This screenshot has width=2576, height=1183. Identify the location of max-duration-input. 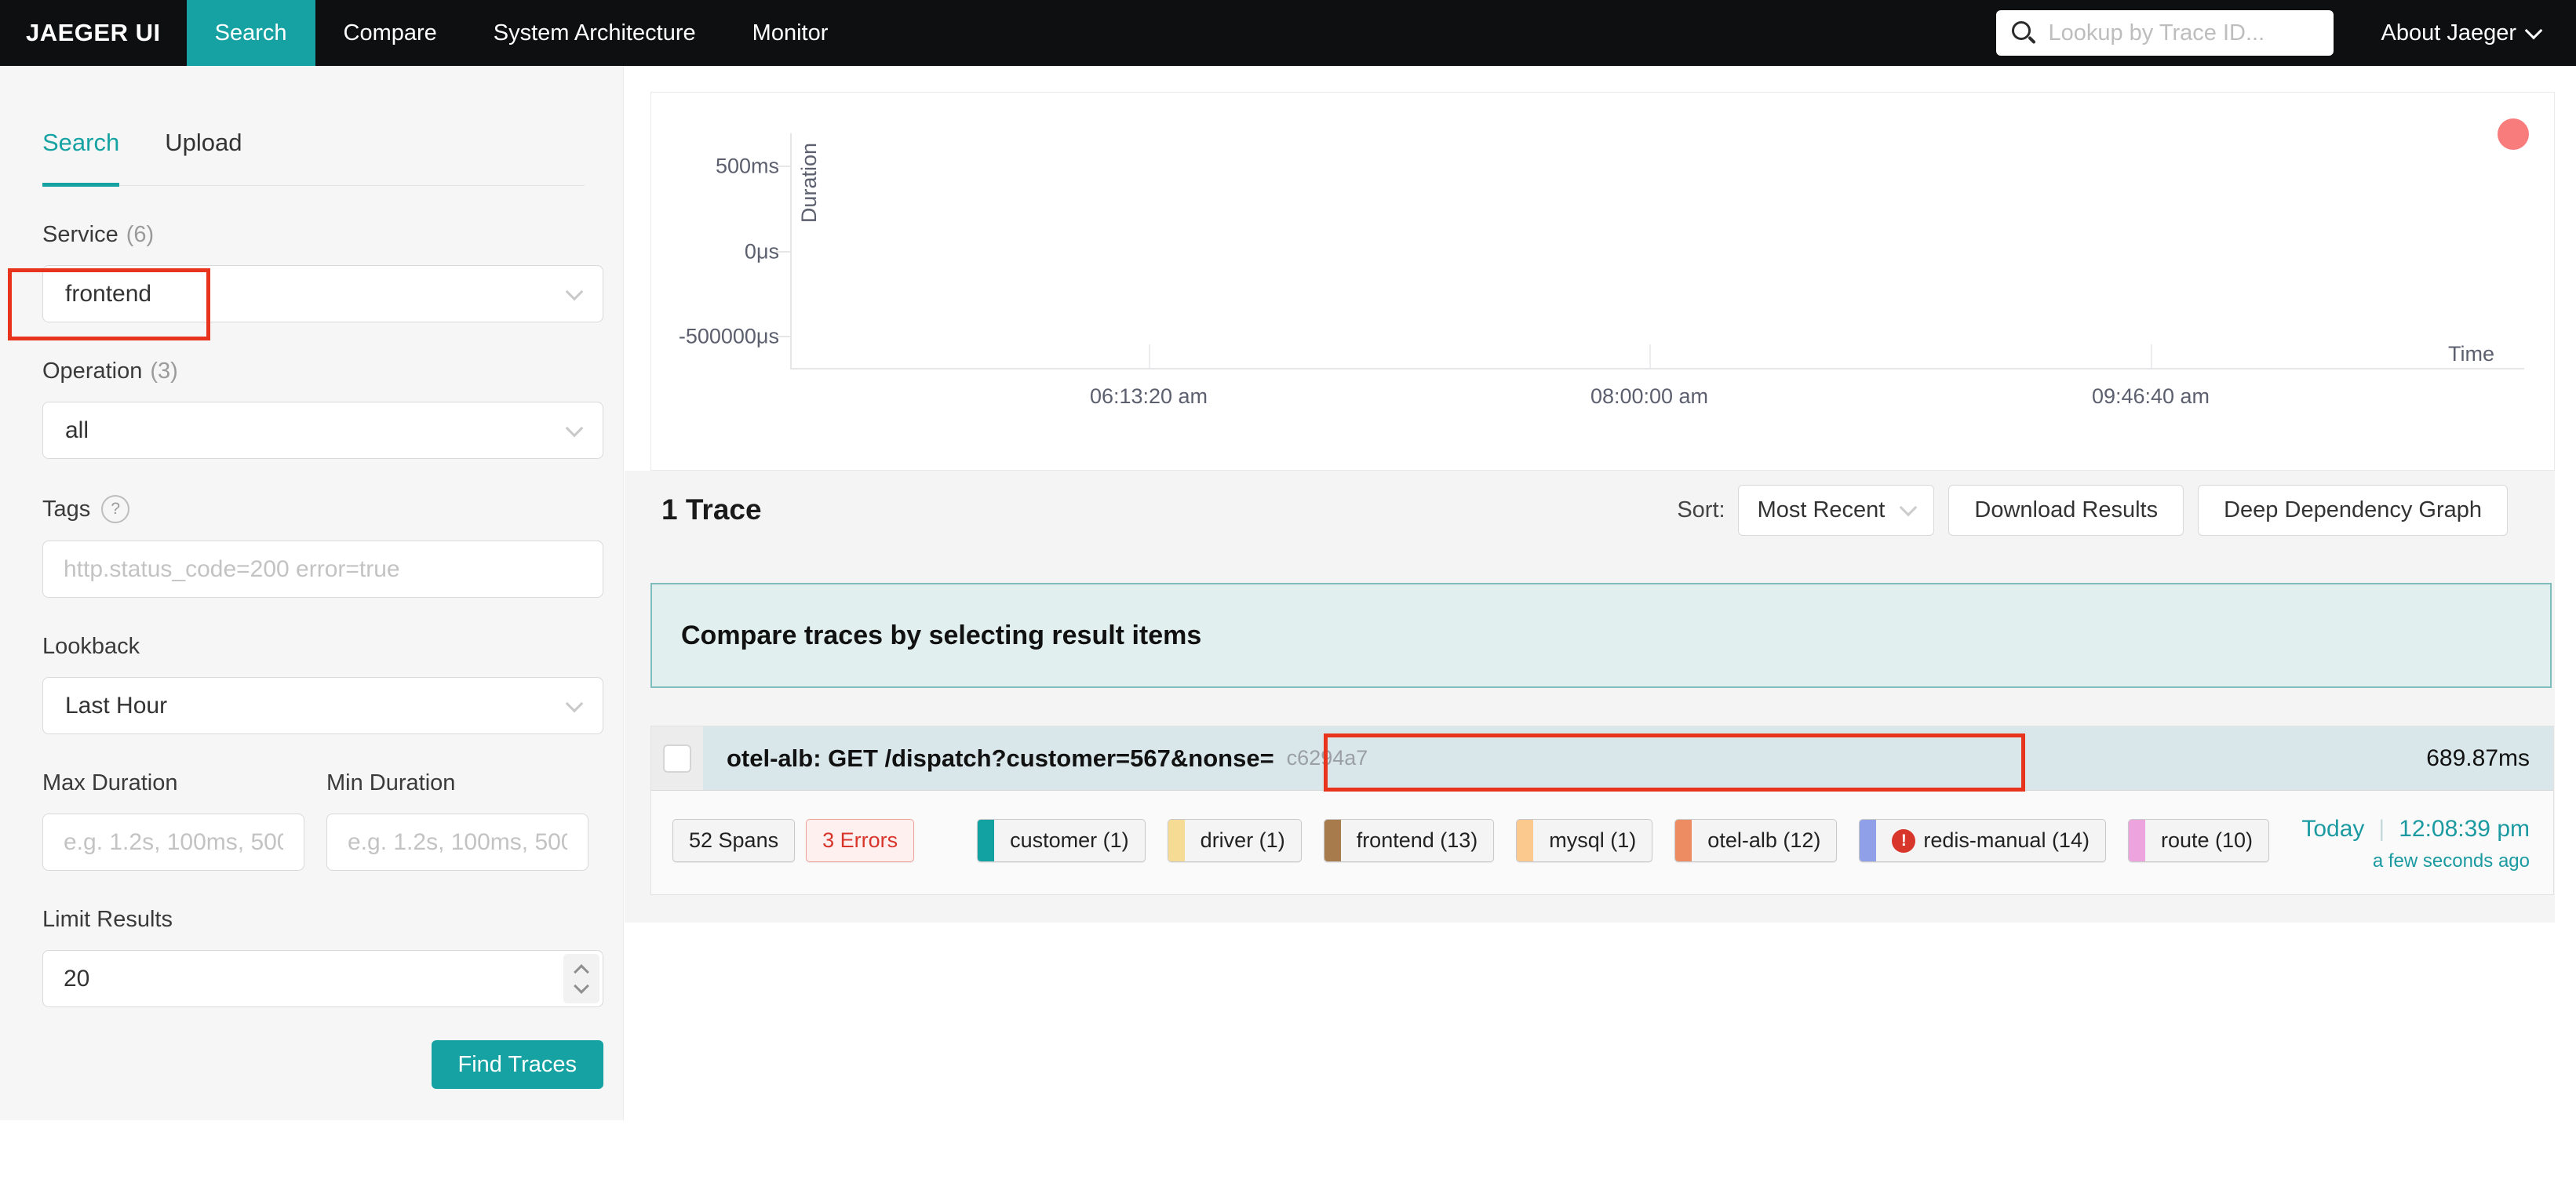
(173, 842).